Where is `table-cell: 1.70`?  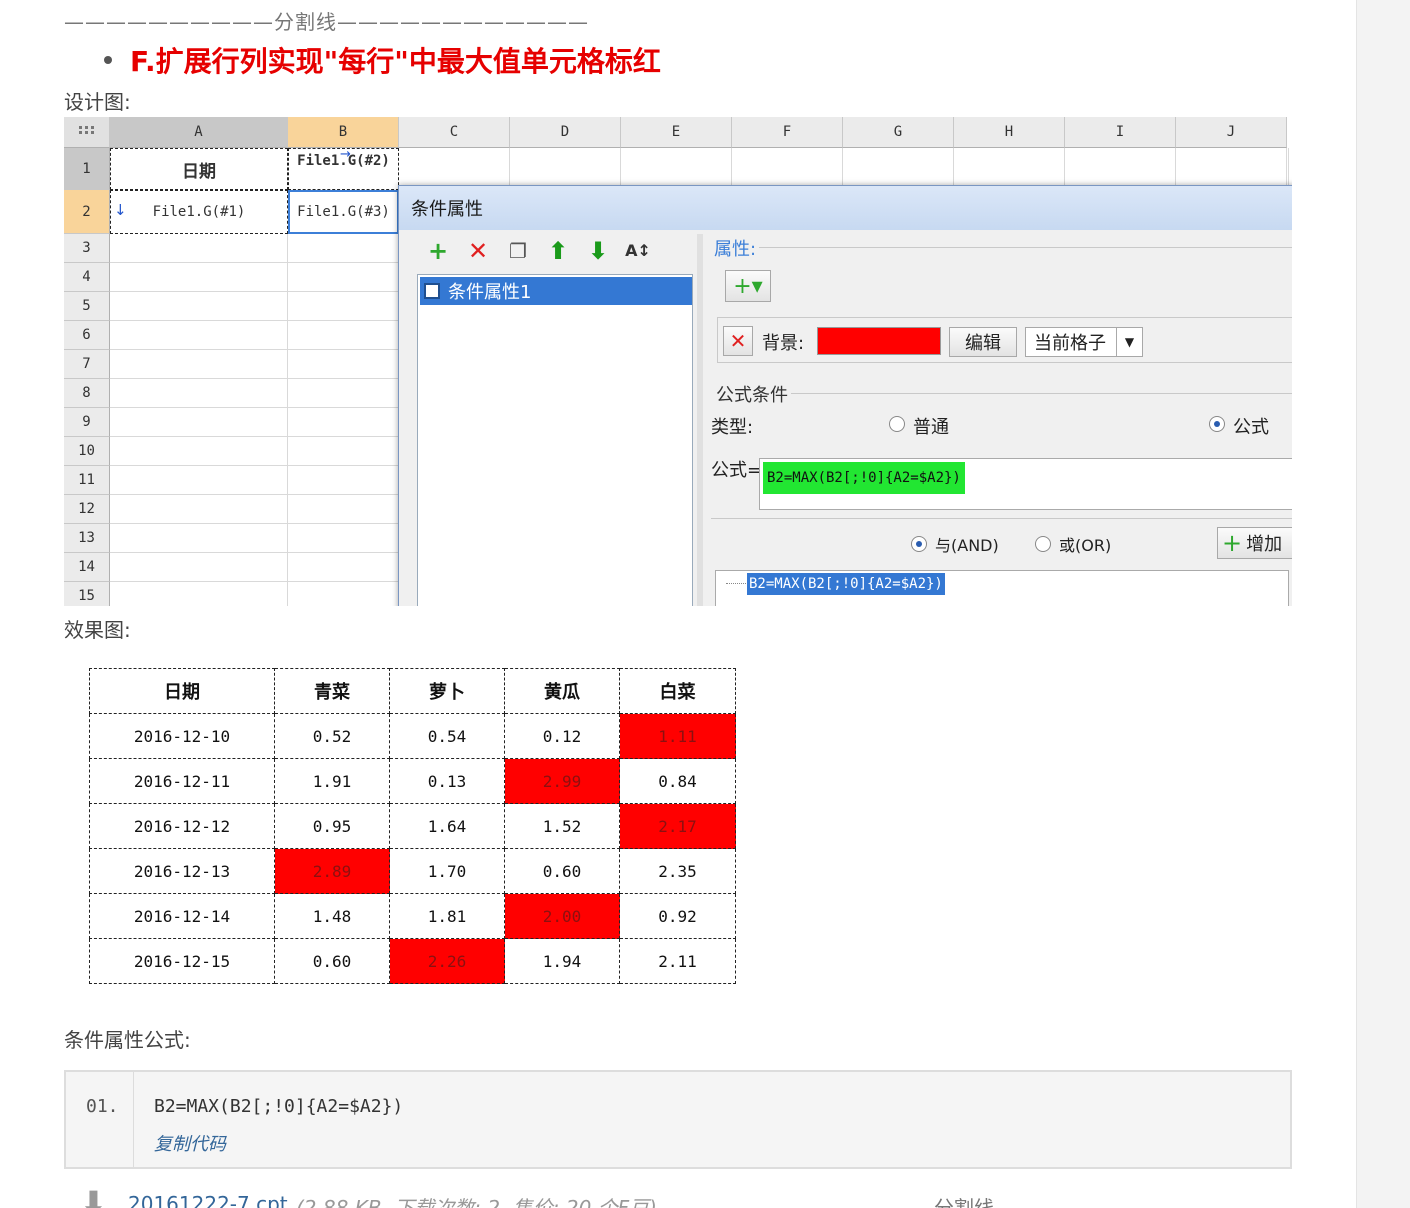
table-cell: 1.70 is located at coordinates (447, 871).